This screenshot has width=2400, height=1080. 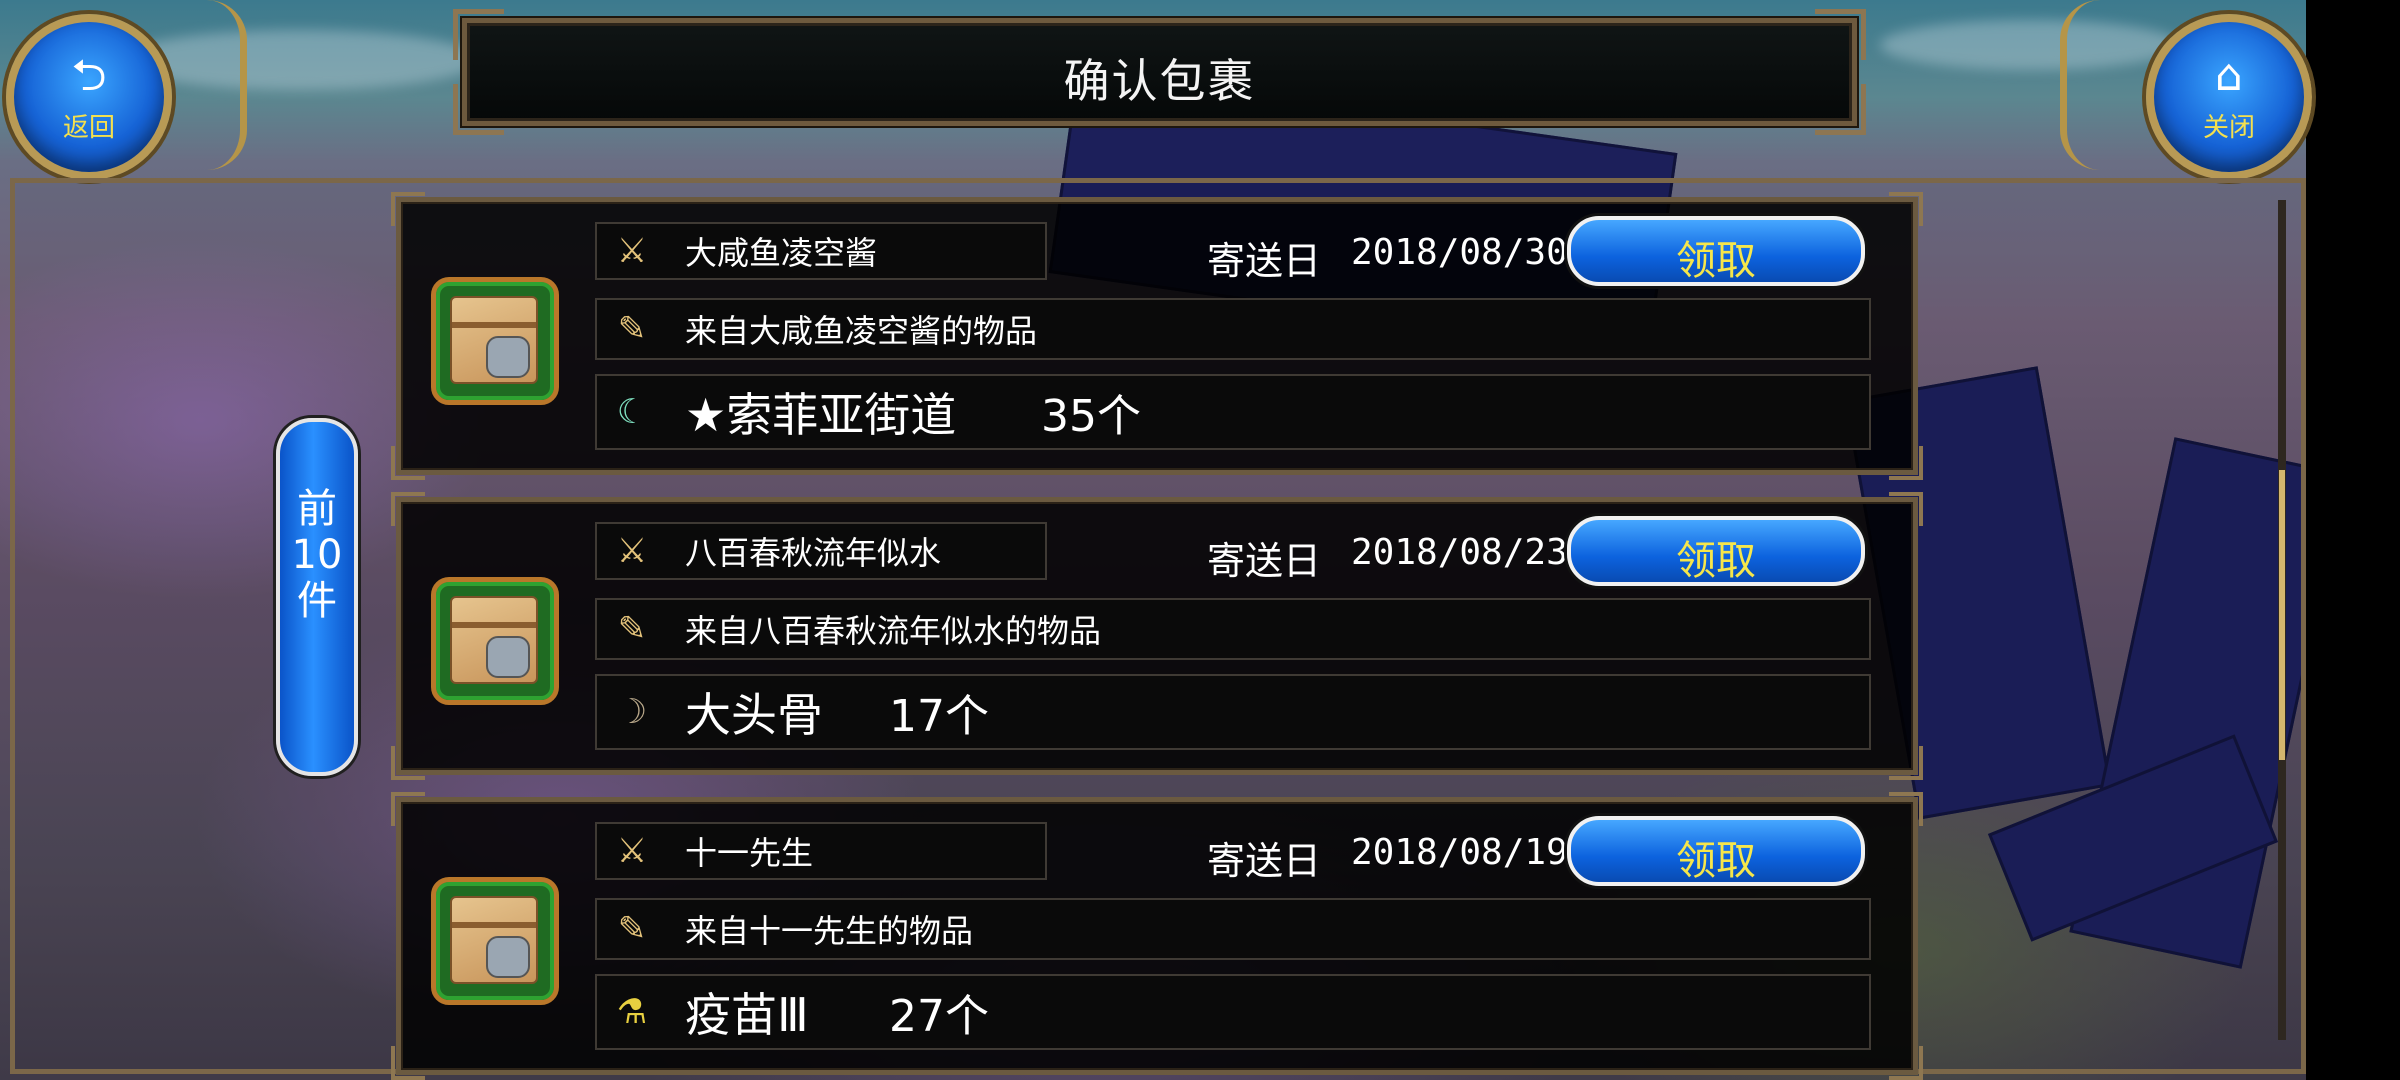 What do you see at coordinates (821, 415) in the screenshot?
I see `item-name: ★索菲亚街道` at bounding box center [821, 415].